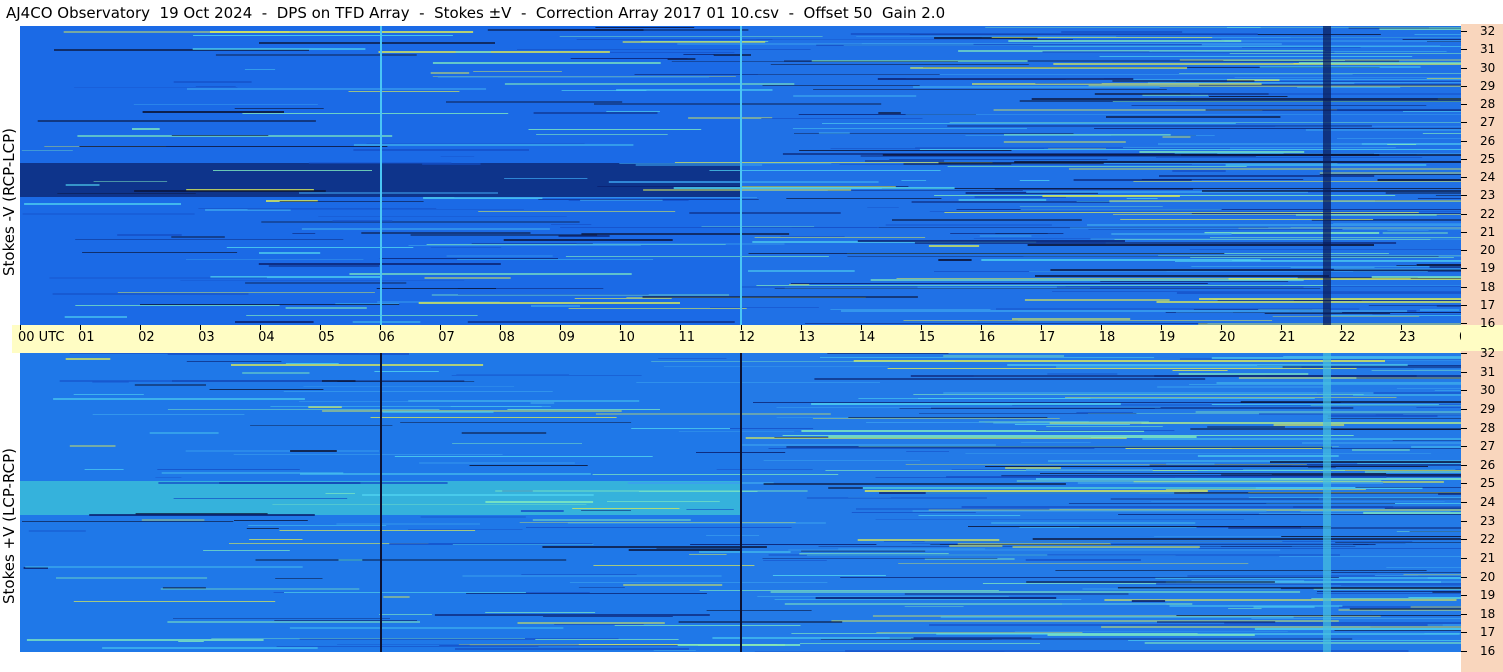 Image resolution: width=1503 pixels, height=672 pixels. What do you see at coordinates (446, 337) in the screenshot?
I see `time-tick-label: 07` at bounding box center [446, 337].